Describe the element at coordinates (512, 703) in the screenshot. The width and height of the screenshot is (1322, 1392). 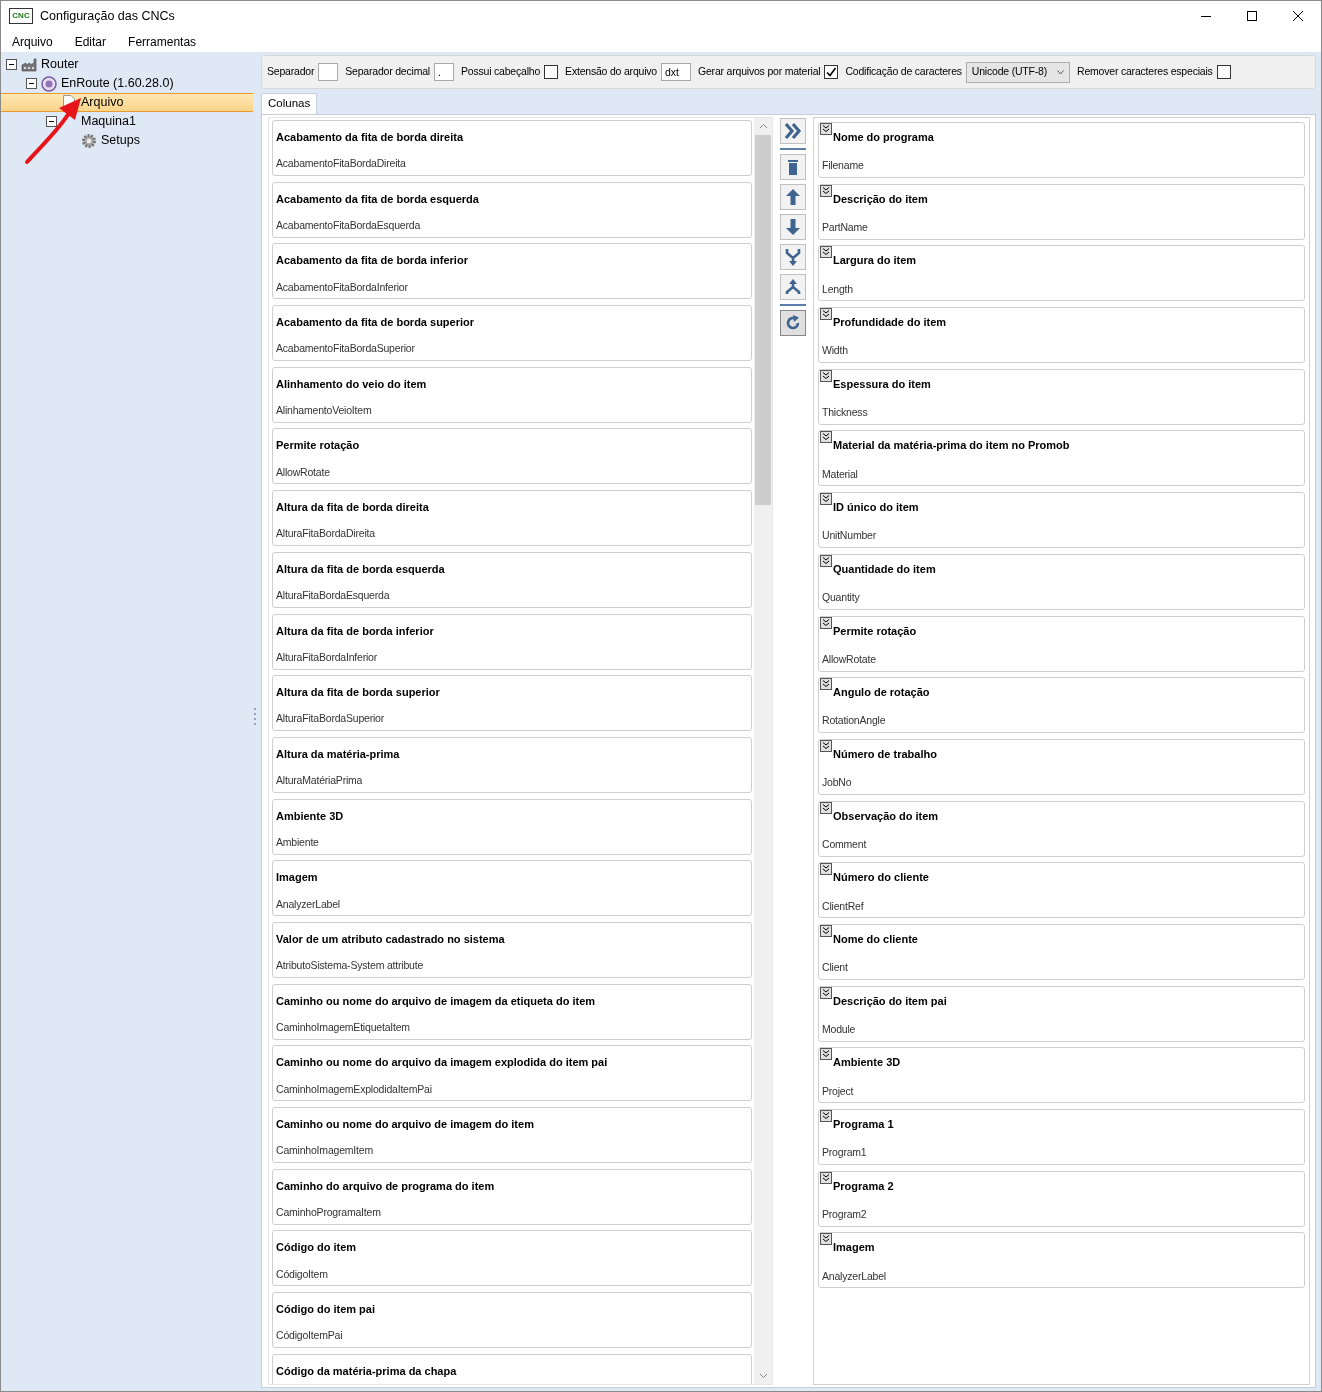
I see `column-card: Altura da fita de borda superior AlturaFitaBordaSuperior` at that location.